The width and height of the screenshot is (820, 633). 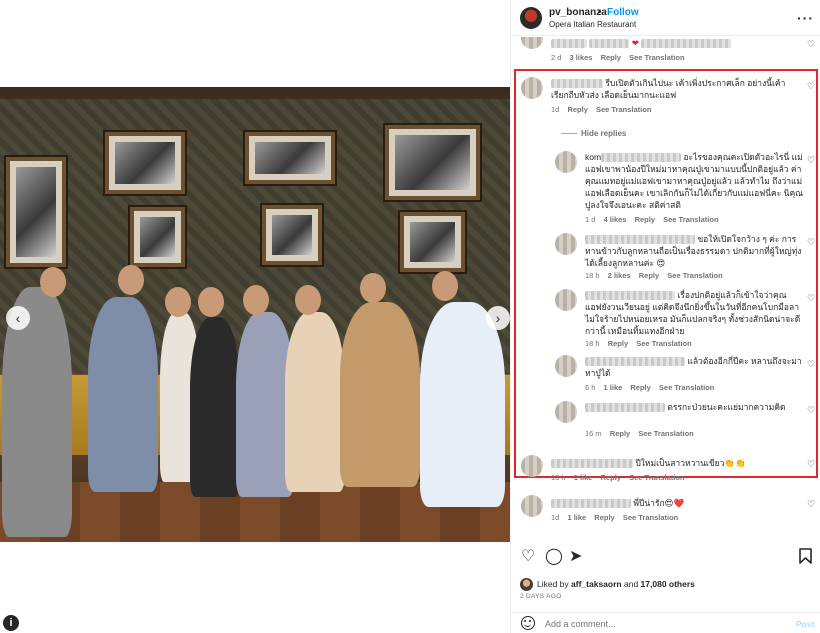 I want to click on reply-text: ตรรกะป่วยนะคะแย่มากความคิด, so click(x=726, y=407).